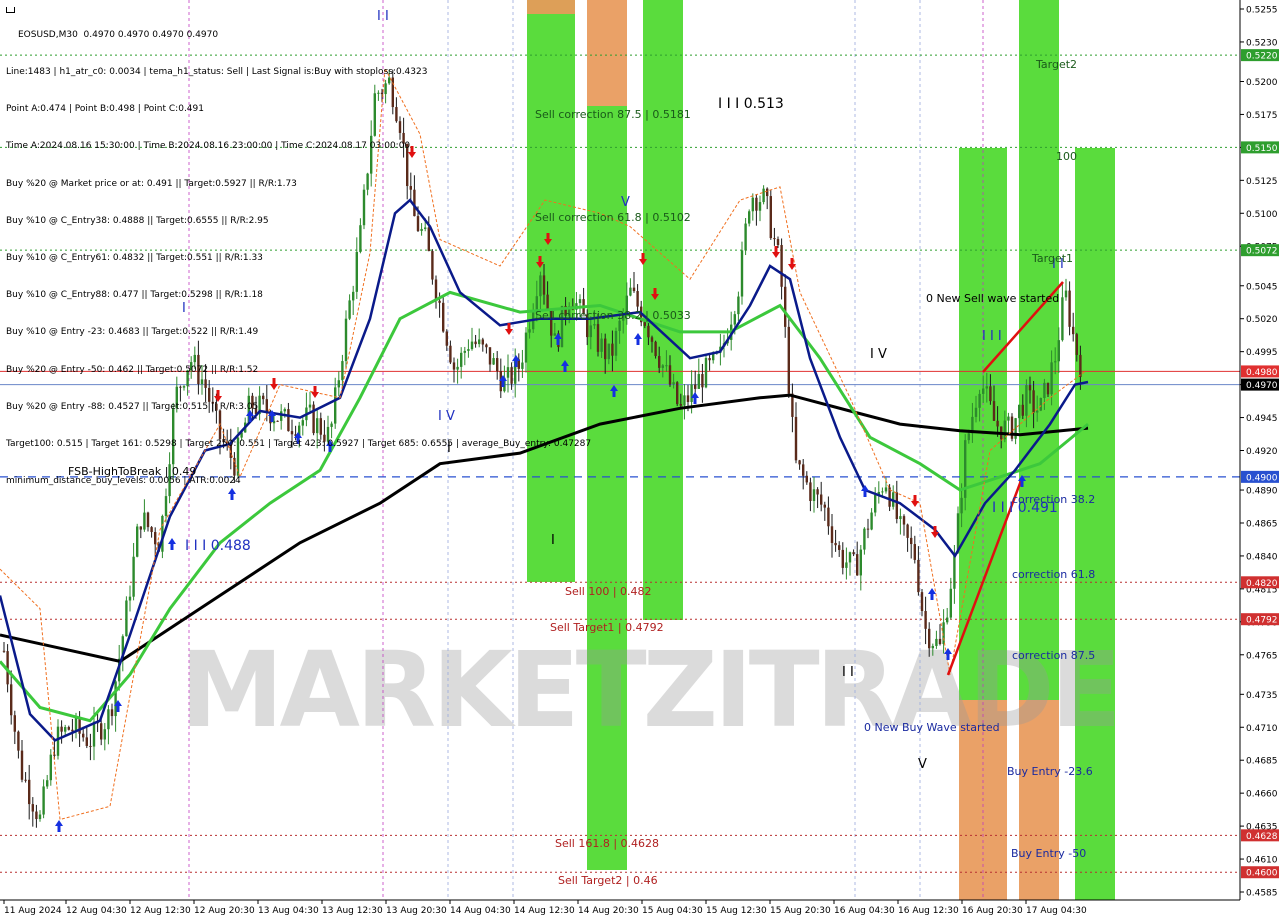 This screenshot has width=1280, height=923. What do you see at coordinates (480, 911) in the screenshot?
I see `time-tick-label: 14 Aug 04:30` at bounding box center [480, 911].